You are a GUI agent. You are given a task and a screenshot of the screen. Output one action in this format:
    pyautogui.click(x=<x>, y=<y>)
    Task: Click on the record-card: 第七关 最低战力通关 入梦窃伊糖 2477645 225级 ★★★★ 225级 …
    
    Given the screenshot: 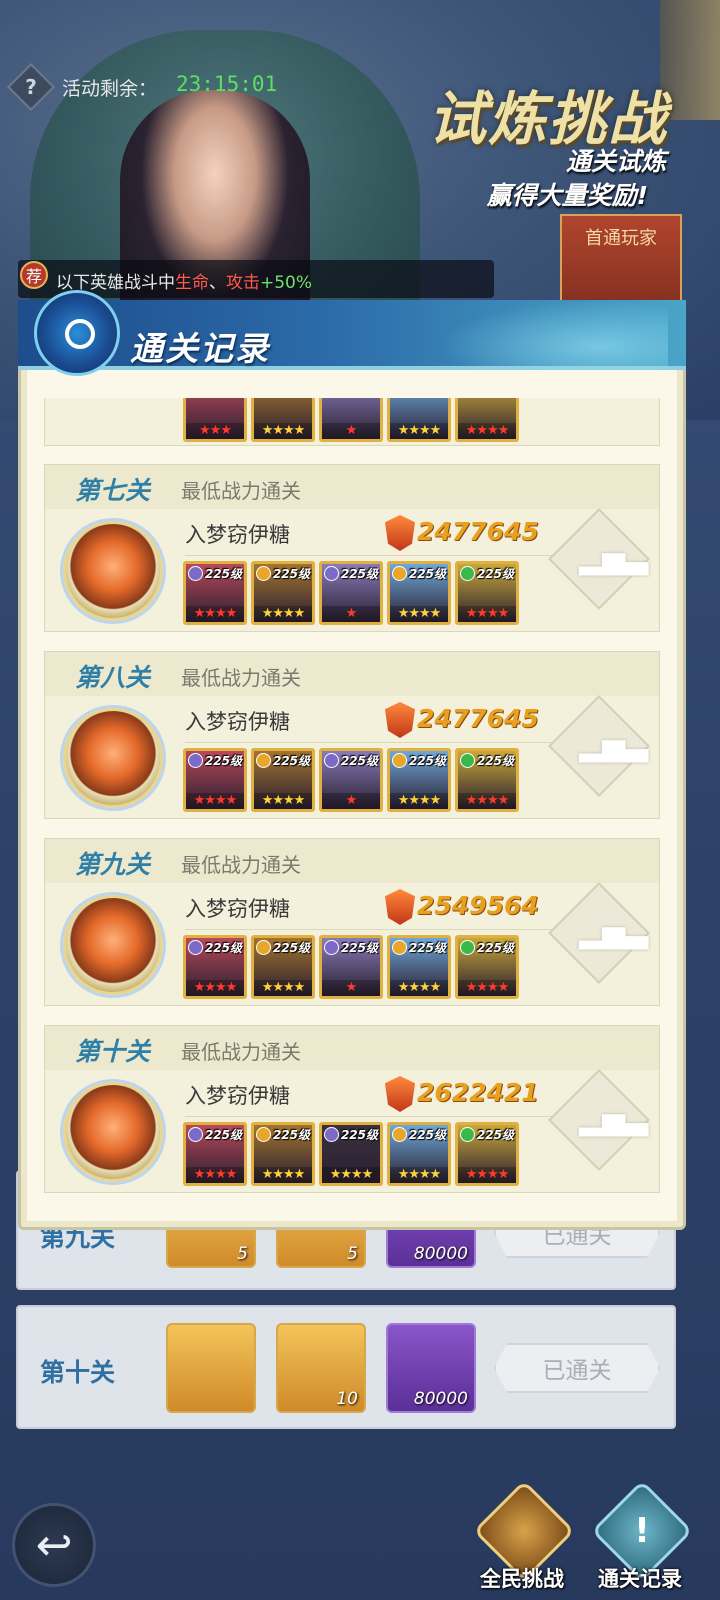 What is the action you would take?
    pyautogui.click(x=352, y=548)
    